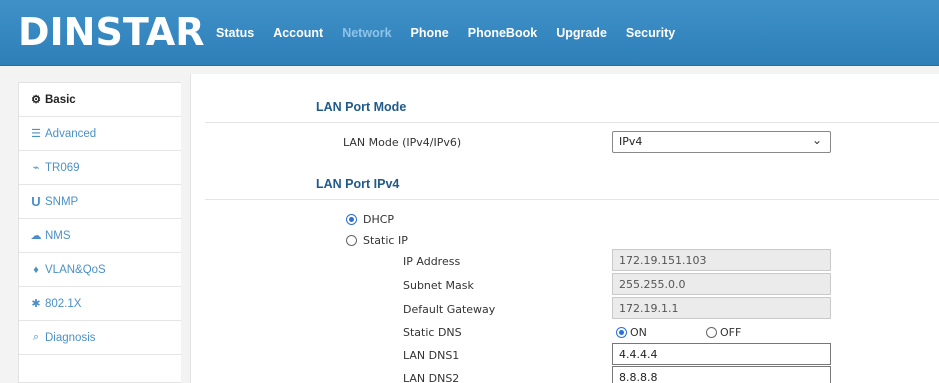 This screenshot has width=939, height=383. Describe the element at coordinates (502, 33) in the screenshot. I see `nav-phonebook: PhoneBook` at that location.